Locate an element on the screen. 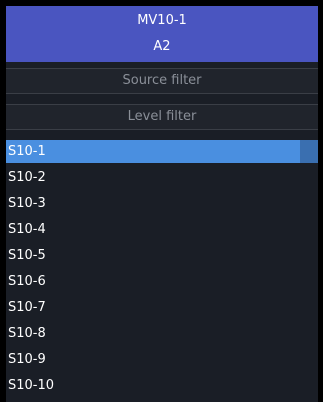 This screenshot has height=402, width=323. destination-header: MV10-1 A2 is located at coordinates (162, 34).